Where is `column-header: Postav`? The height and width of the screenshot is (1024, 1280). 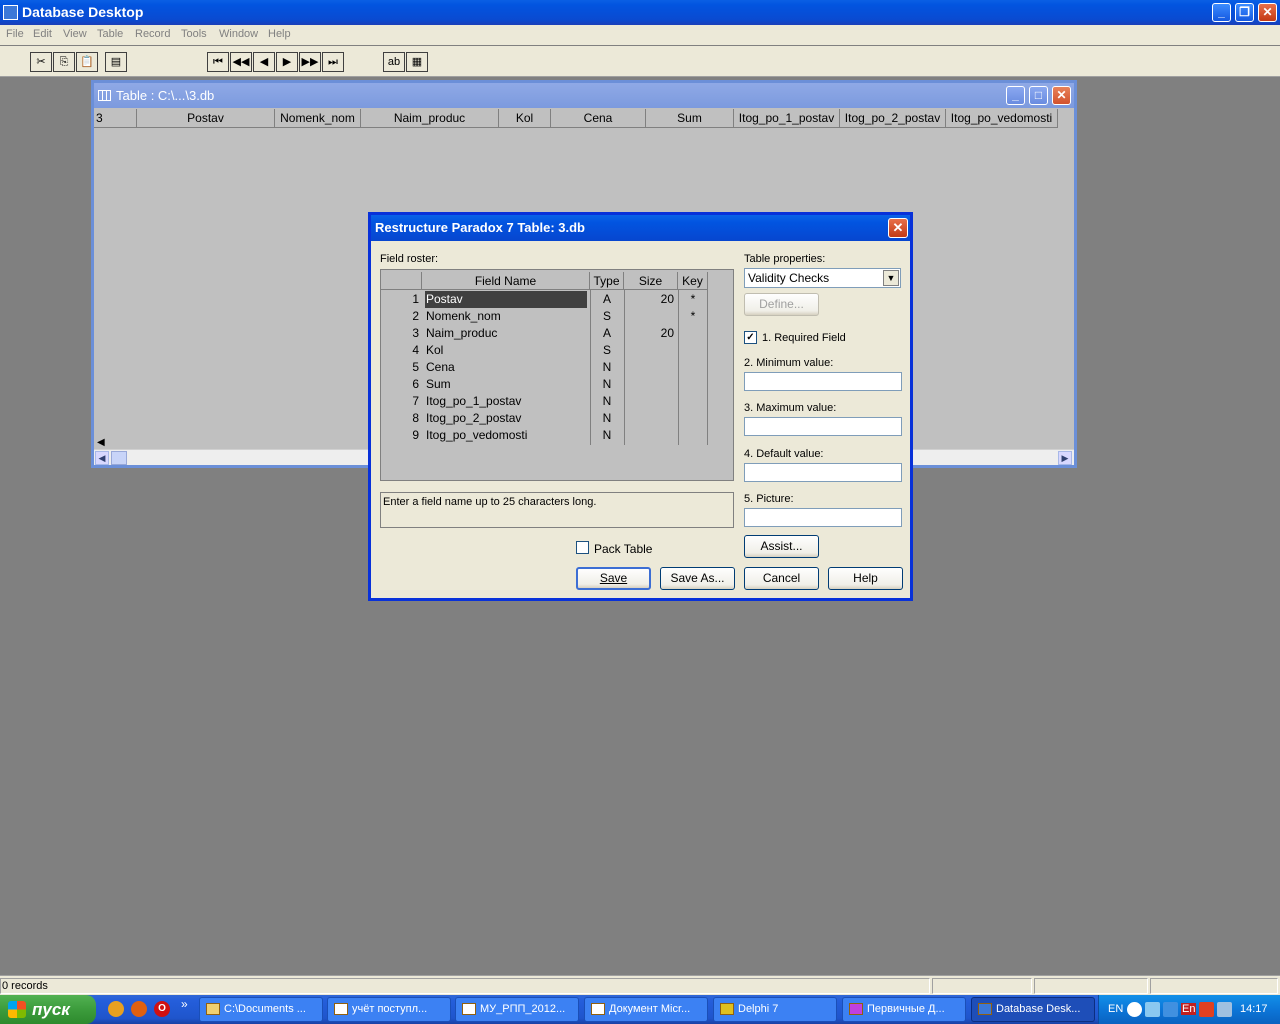
column-header: Postav is located at coordinates (206, 118).